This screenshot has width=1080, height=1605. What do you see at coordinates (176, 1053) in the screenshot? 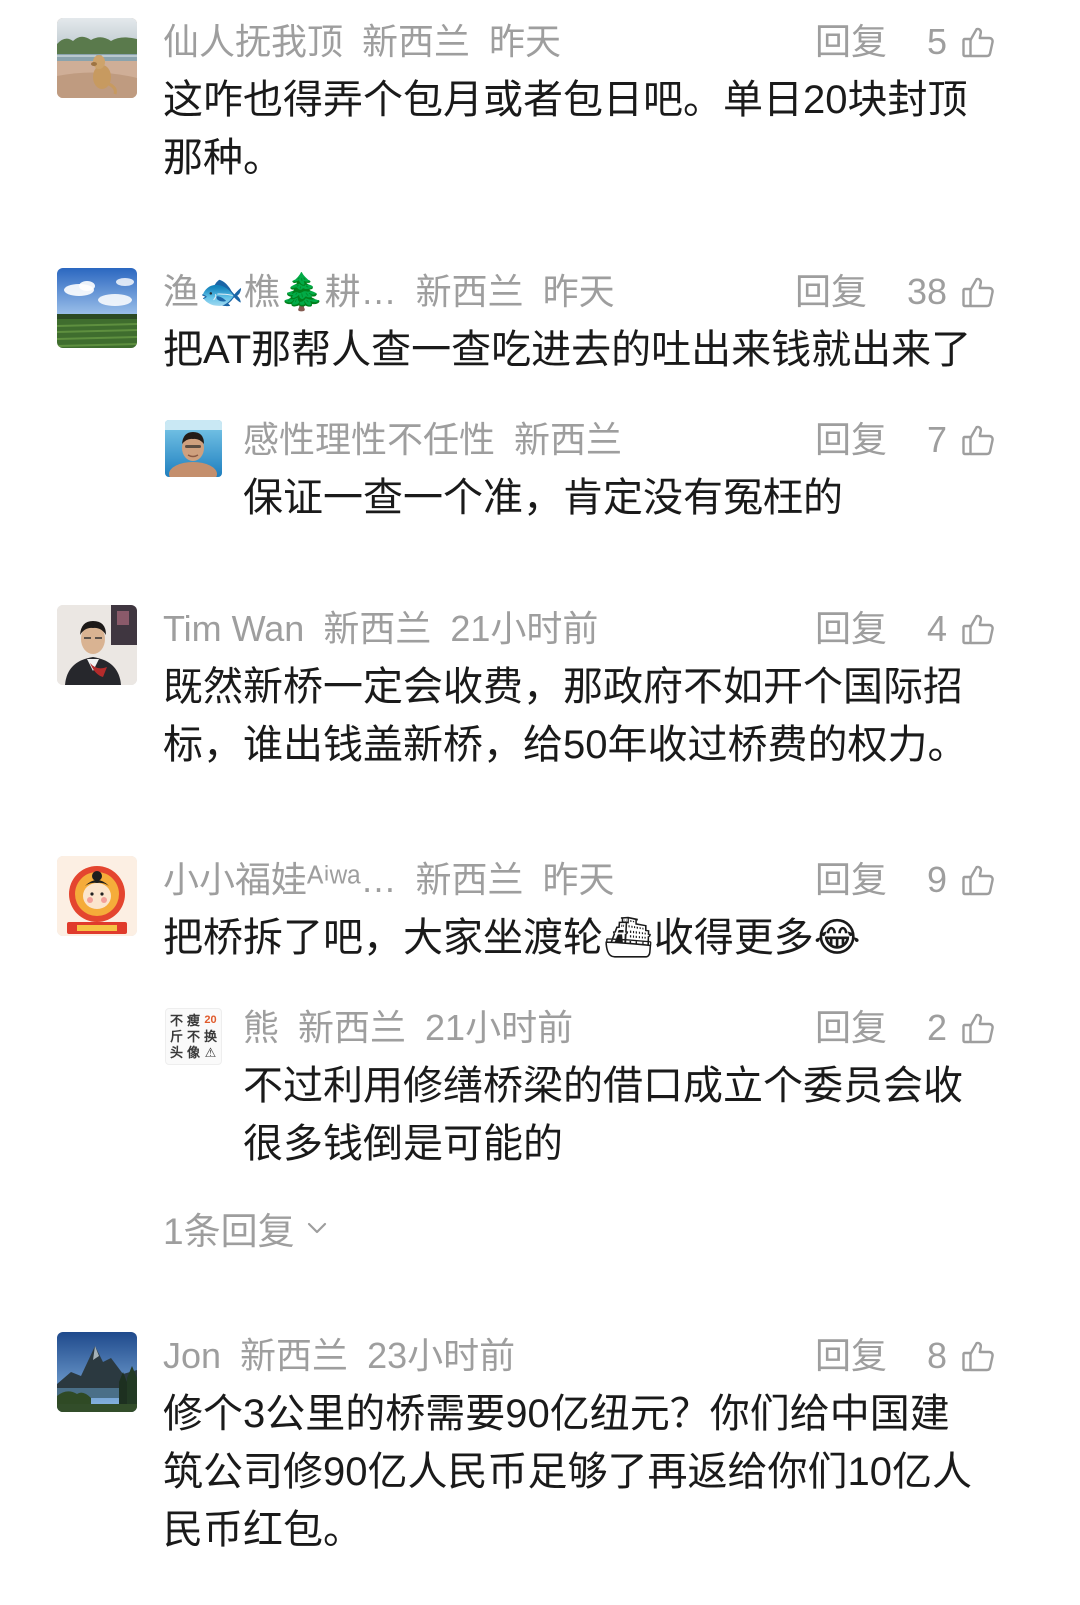
I see `avatar-text-char: 头` at bounding box center [176, 1053].